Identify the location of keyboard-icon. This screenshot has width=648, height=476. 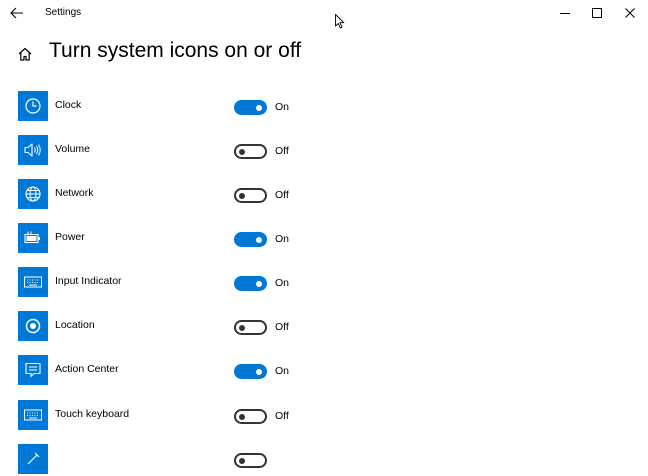
(33, 282).